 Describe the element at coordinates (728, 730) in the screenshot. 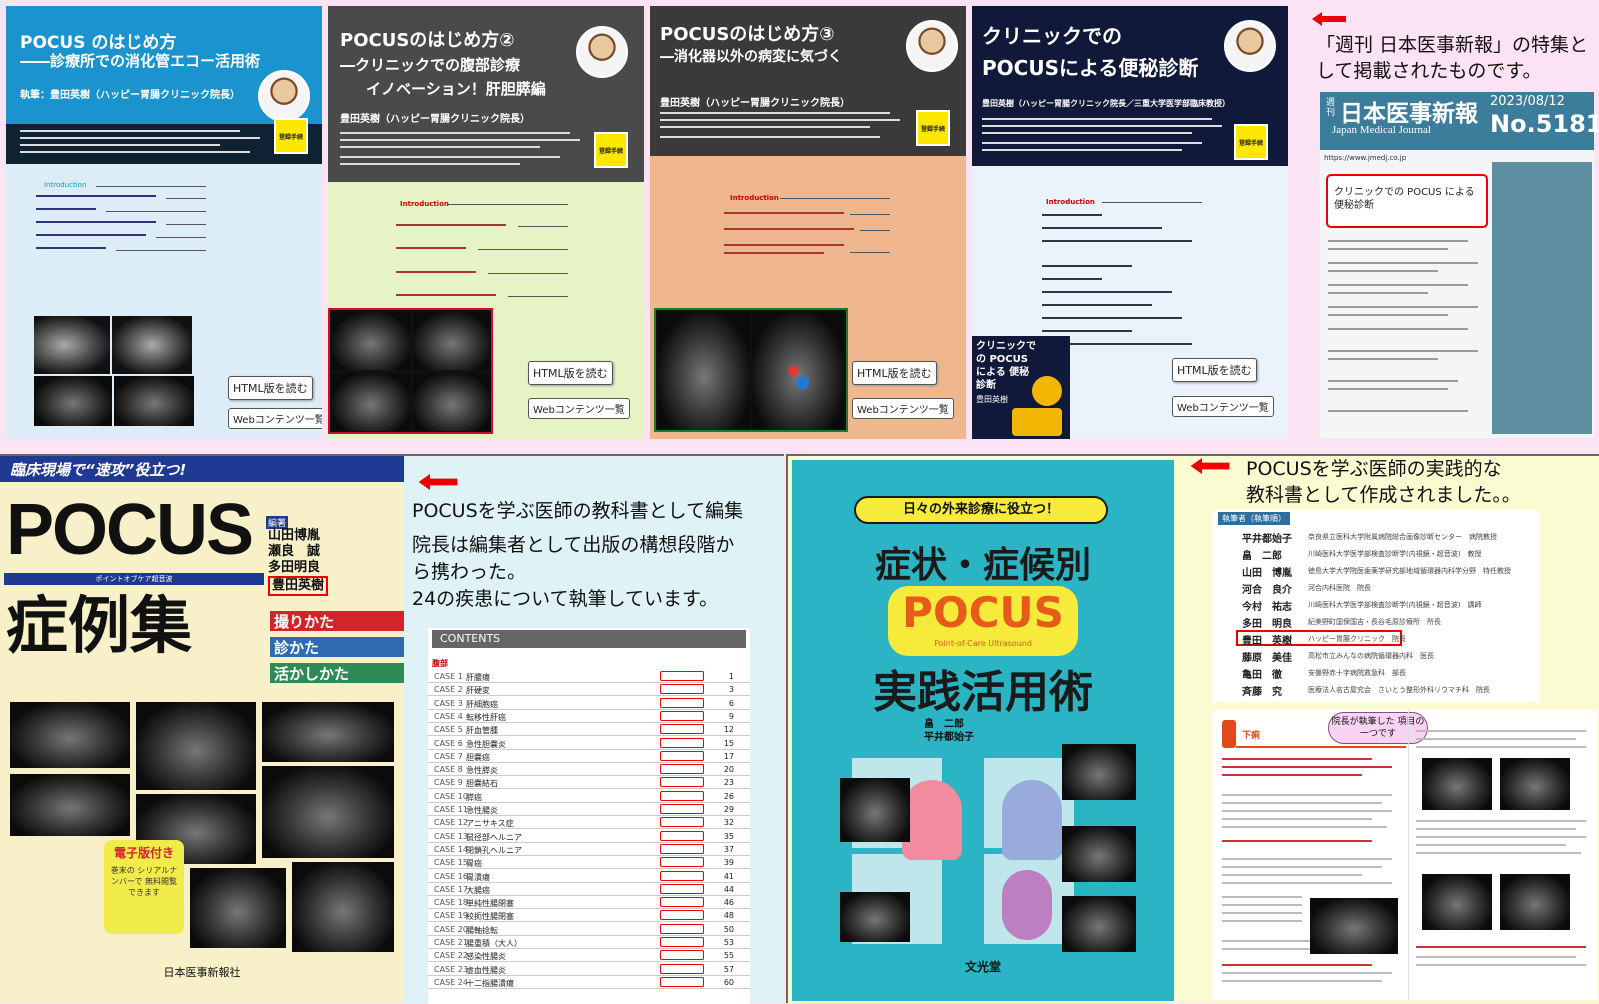

I see `case-page: 12` at that location.